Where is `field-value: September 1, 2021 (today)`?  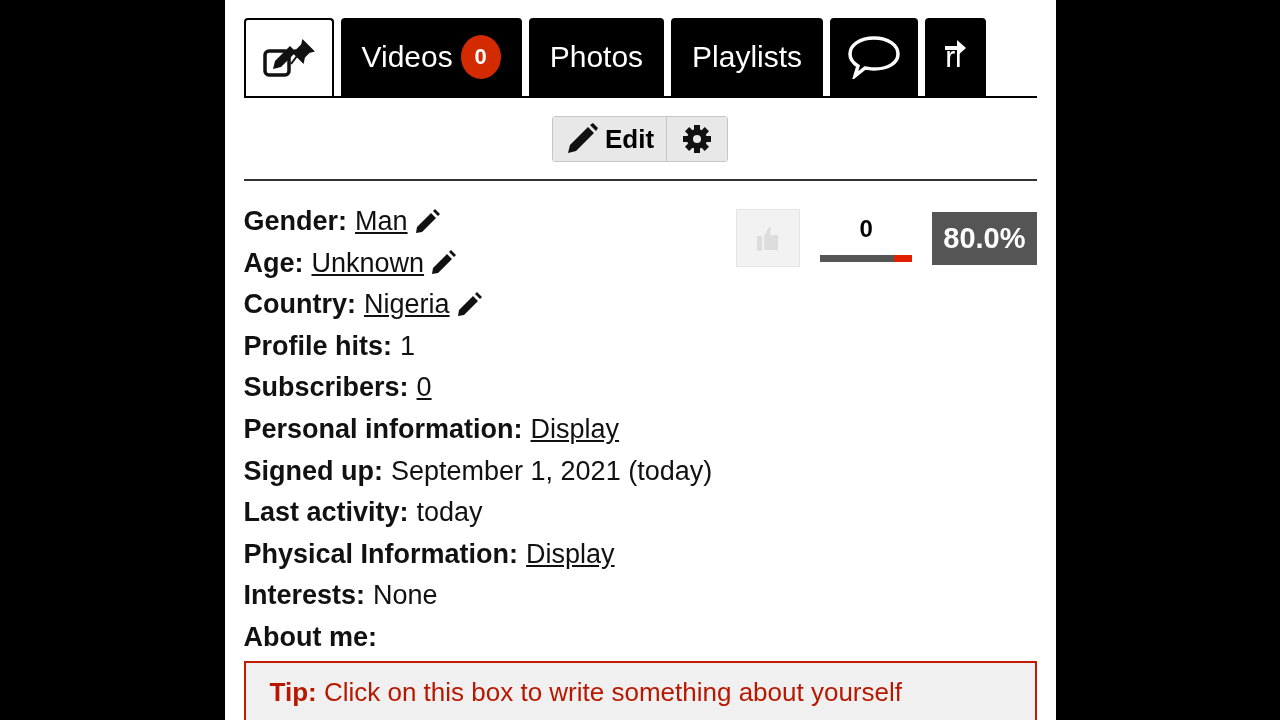 field-value: September 1, 2021 (today) is located at coordinates (552, 471).